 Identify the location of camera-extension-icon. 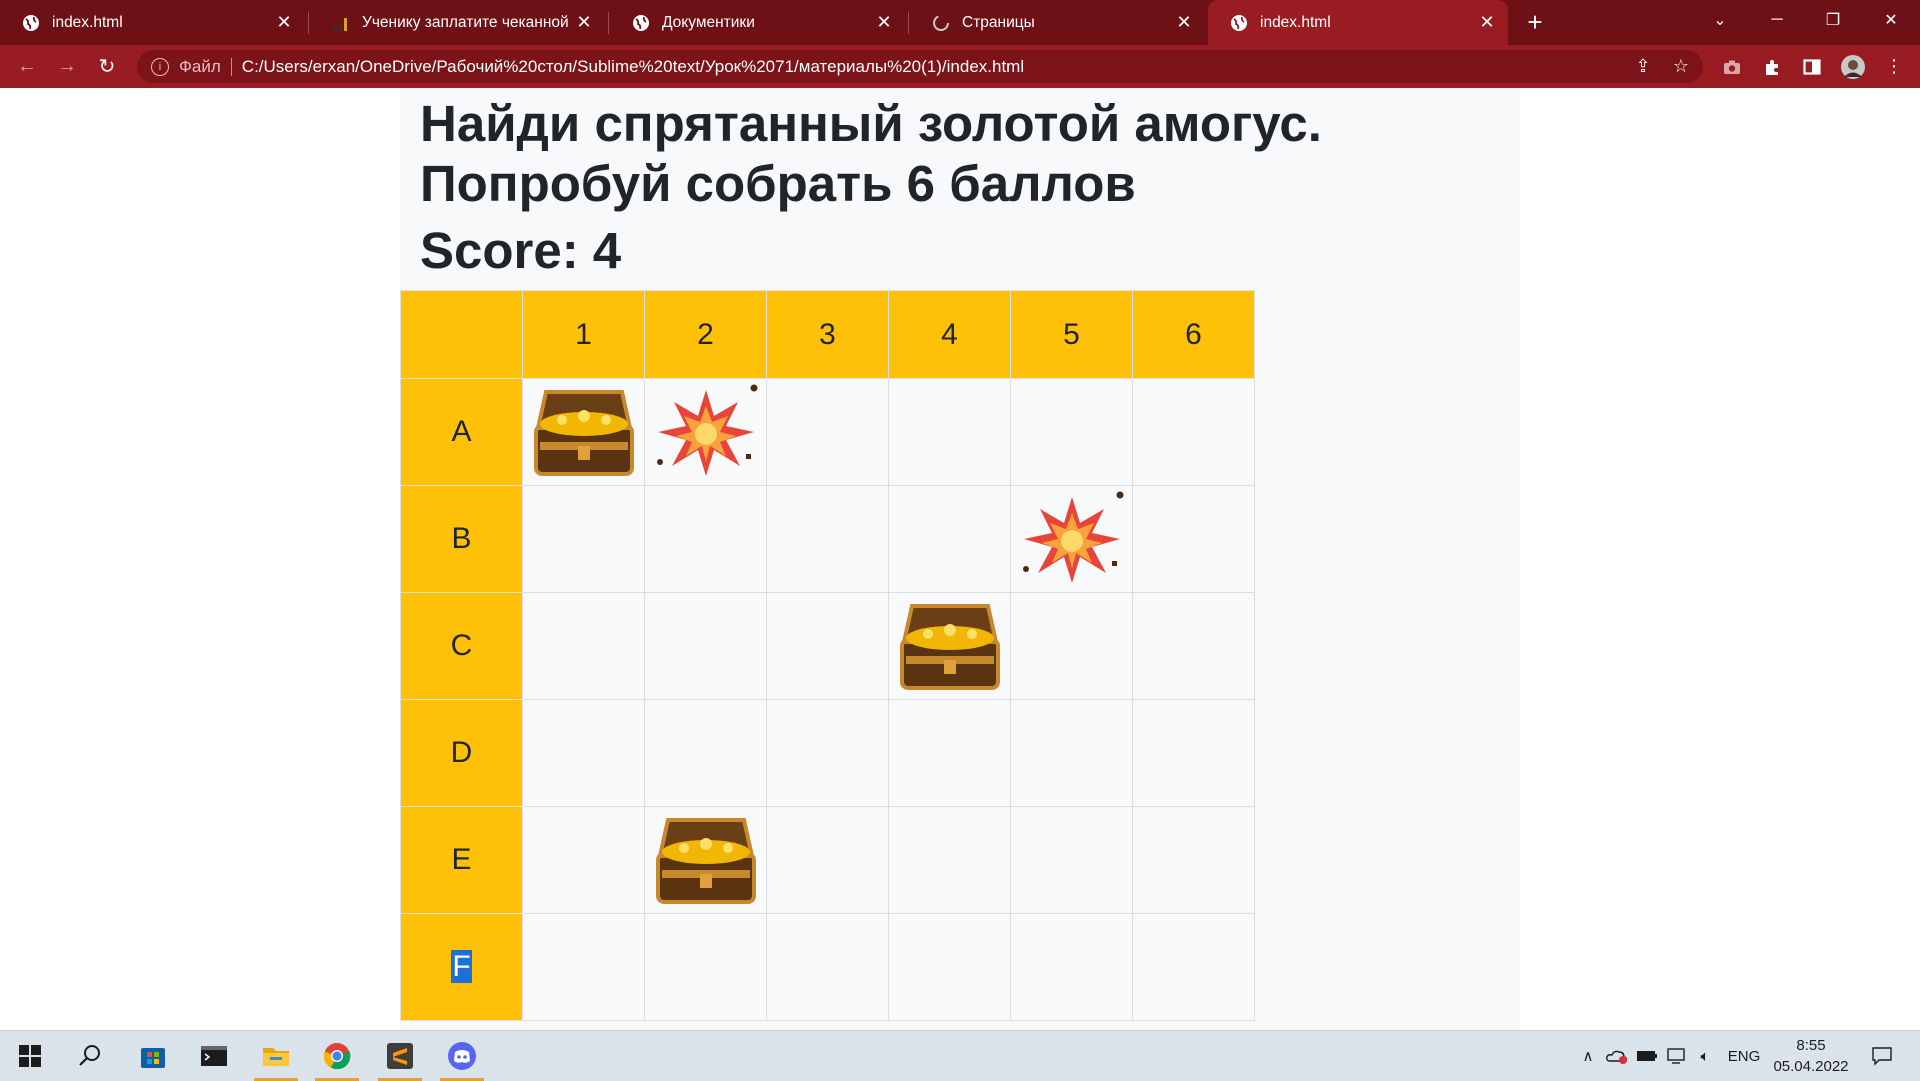
(1732, 66).